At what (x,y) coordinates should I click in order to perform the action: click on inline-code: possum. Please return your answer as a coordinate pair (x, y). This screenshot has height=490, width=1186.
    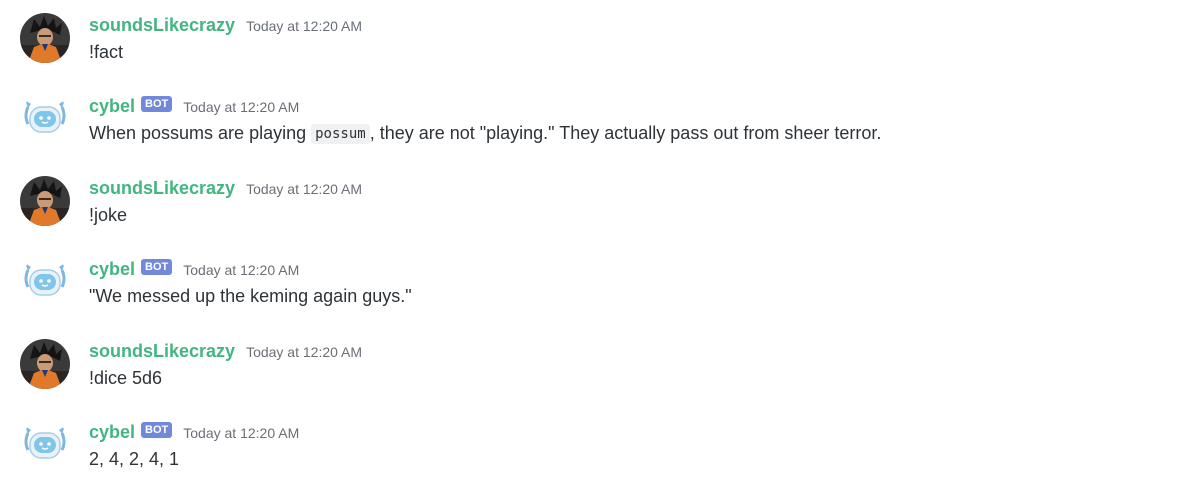
    Looking at the image, I should click on (340, 134).